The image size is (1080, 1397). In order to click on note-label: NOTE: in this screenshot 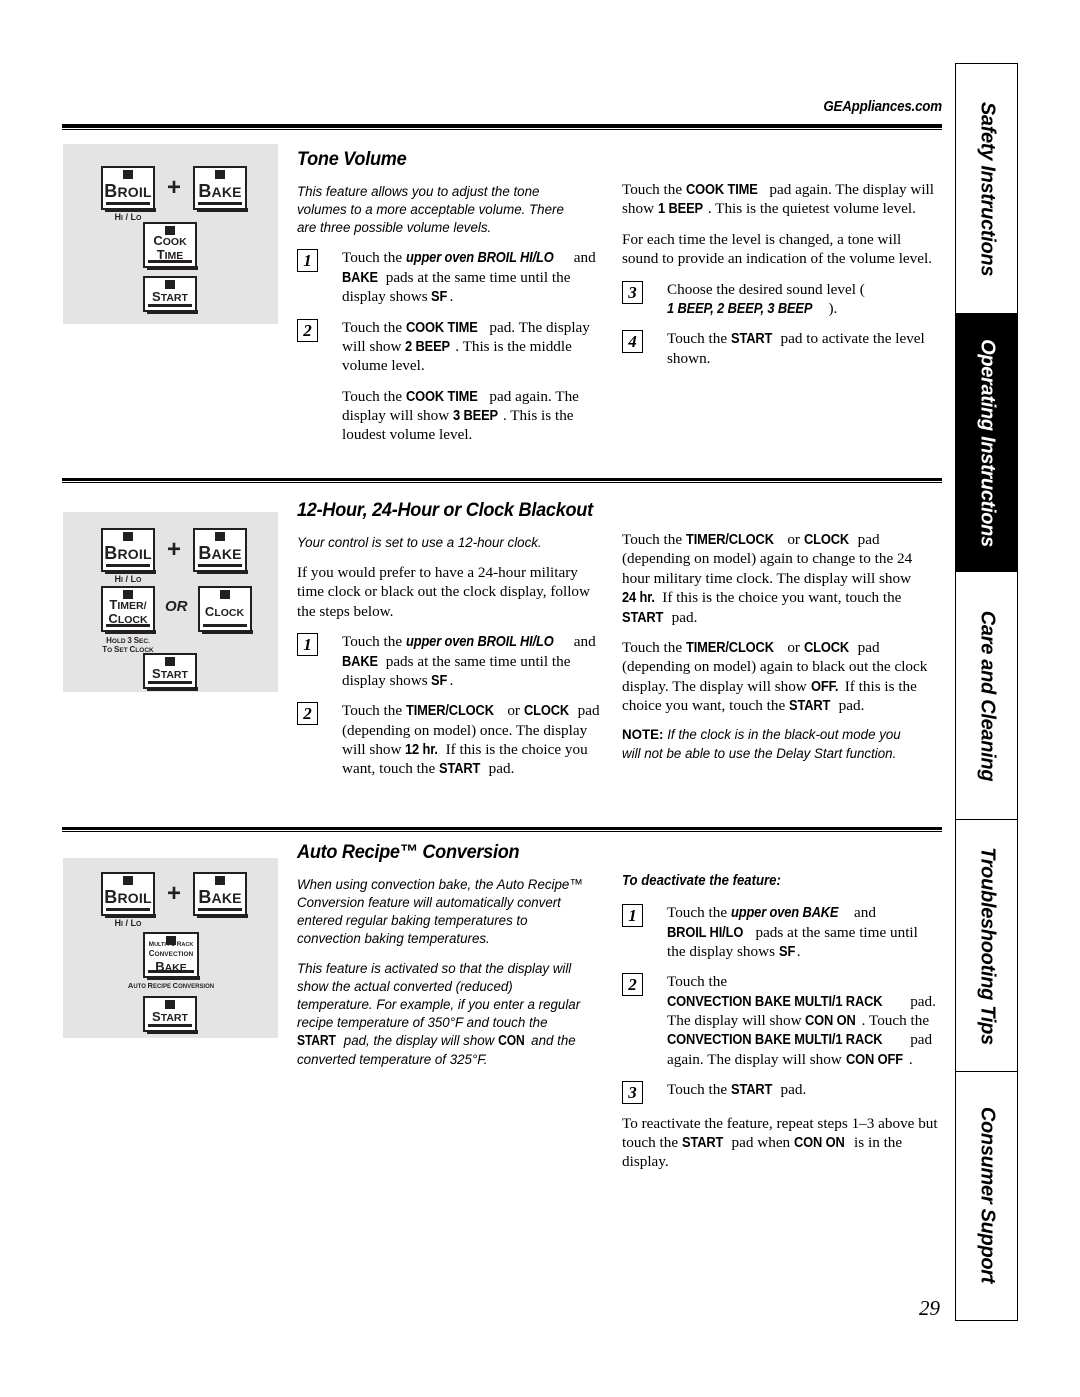, I will do `click(643, 735)`.